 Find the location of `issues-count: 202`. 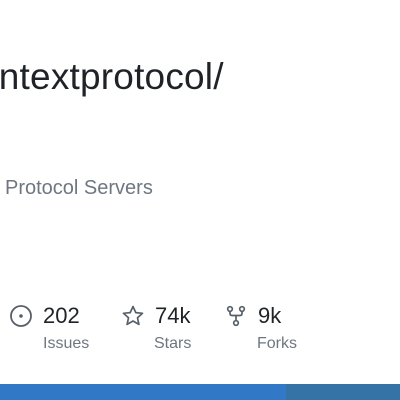

issues-count: 202 is located at coordinates (61, 315).